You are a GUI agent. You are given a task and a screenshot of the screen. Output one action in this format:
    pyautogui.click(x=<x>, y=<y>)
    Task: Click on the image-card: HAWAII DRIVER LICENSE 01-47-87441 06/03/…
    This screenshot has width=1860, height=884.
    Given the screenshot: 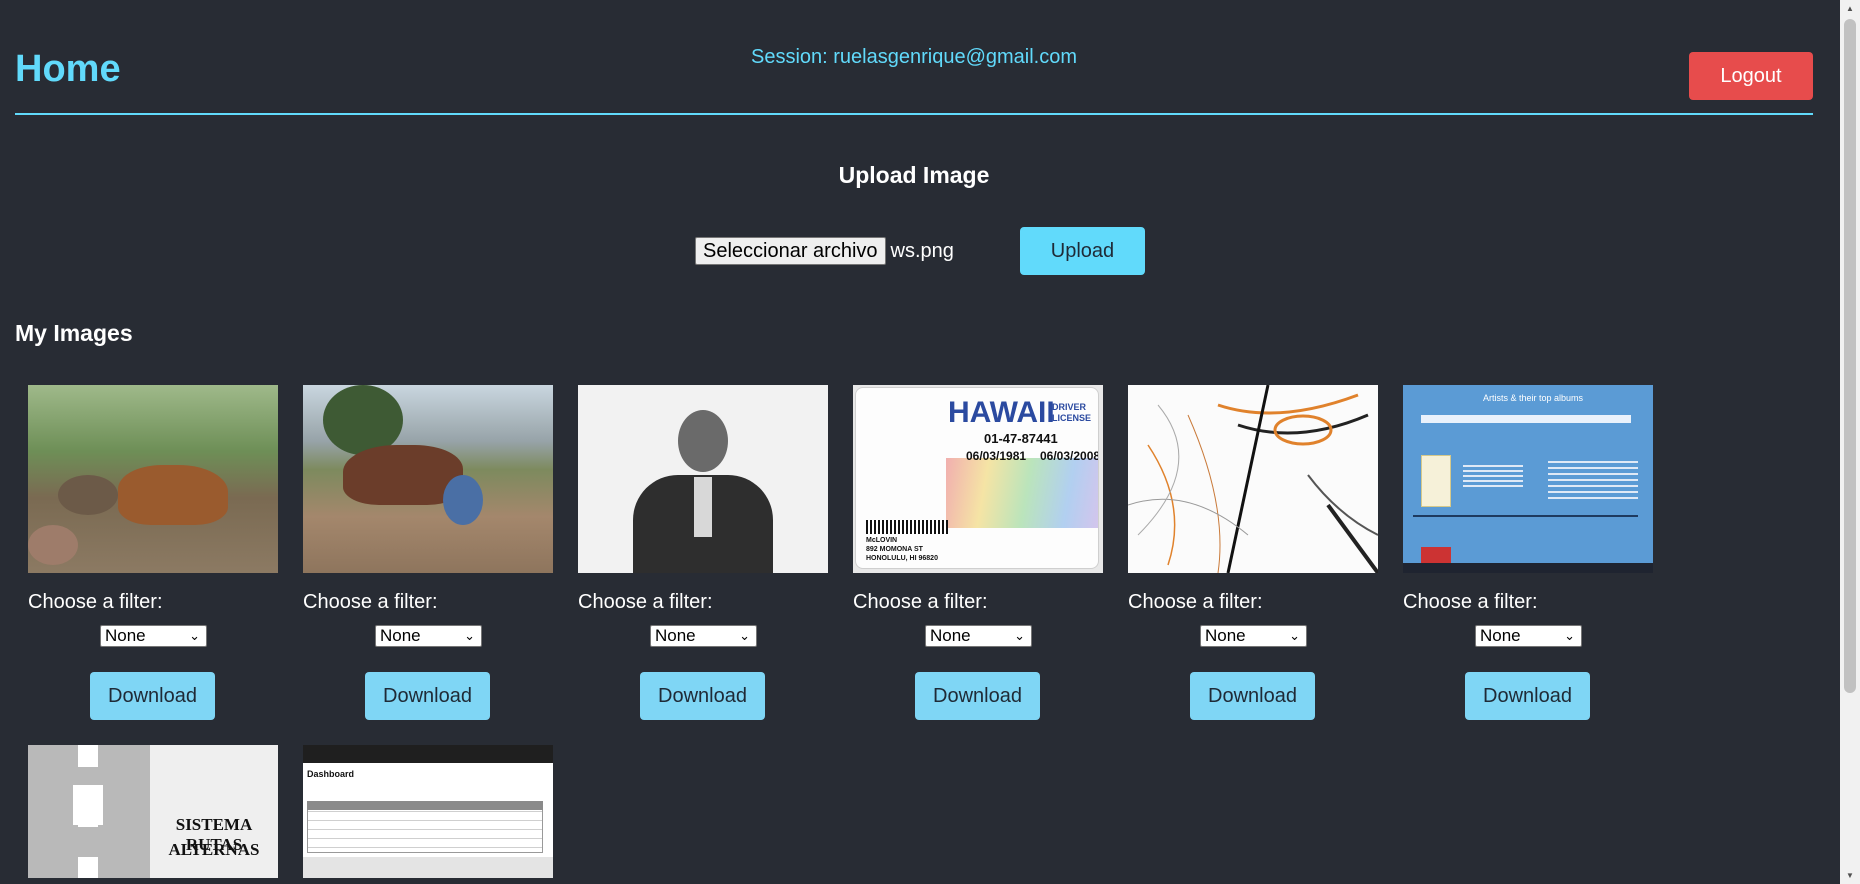 What is the action you would take?
    pyautogui.click(x=978, y=552)
    